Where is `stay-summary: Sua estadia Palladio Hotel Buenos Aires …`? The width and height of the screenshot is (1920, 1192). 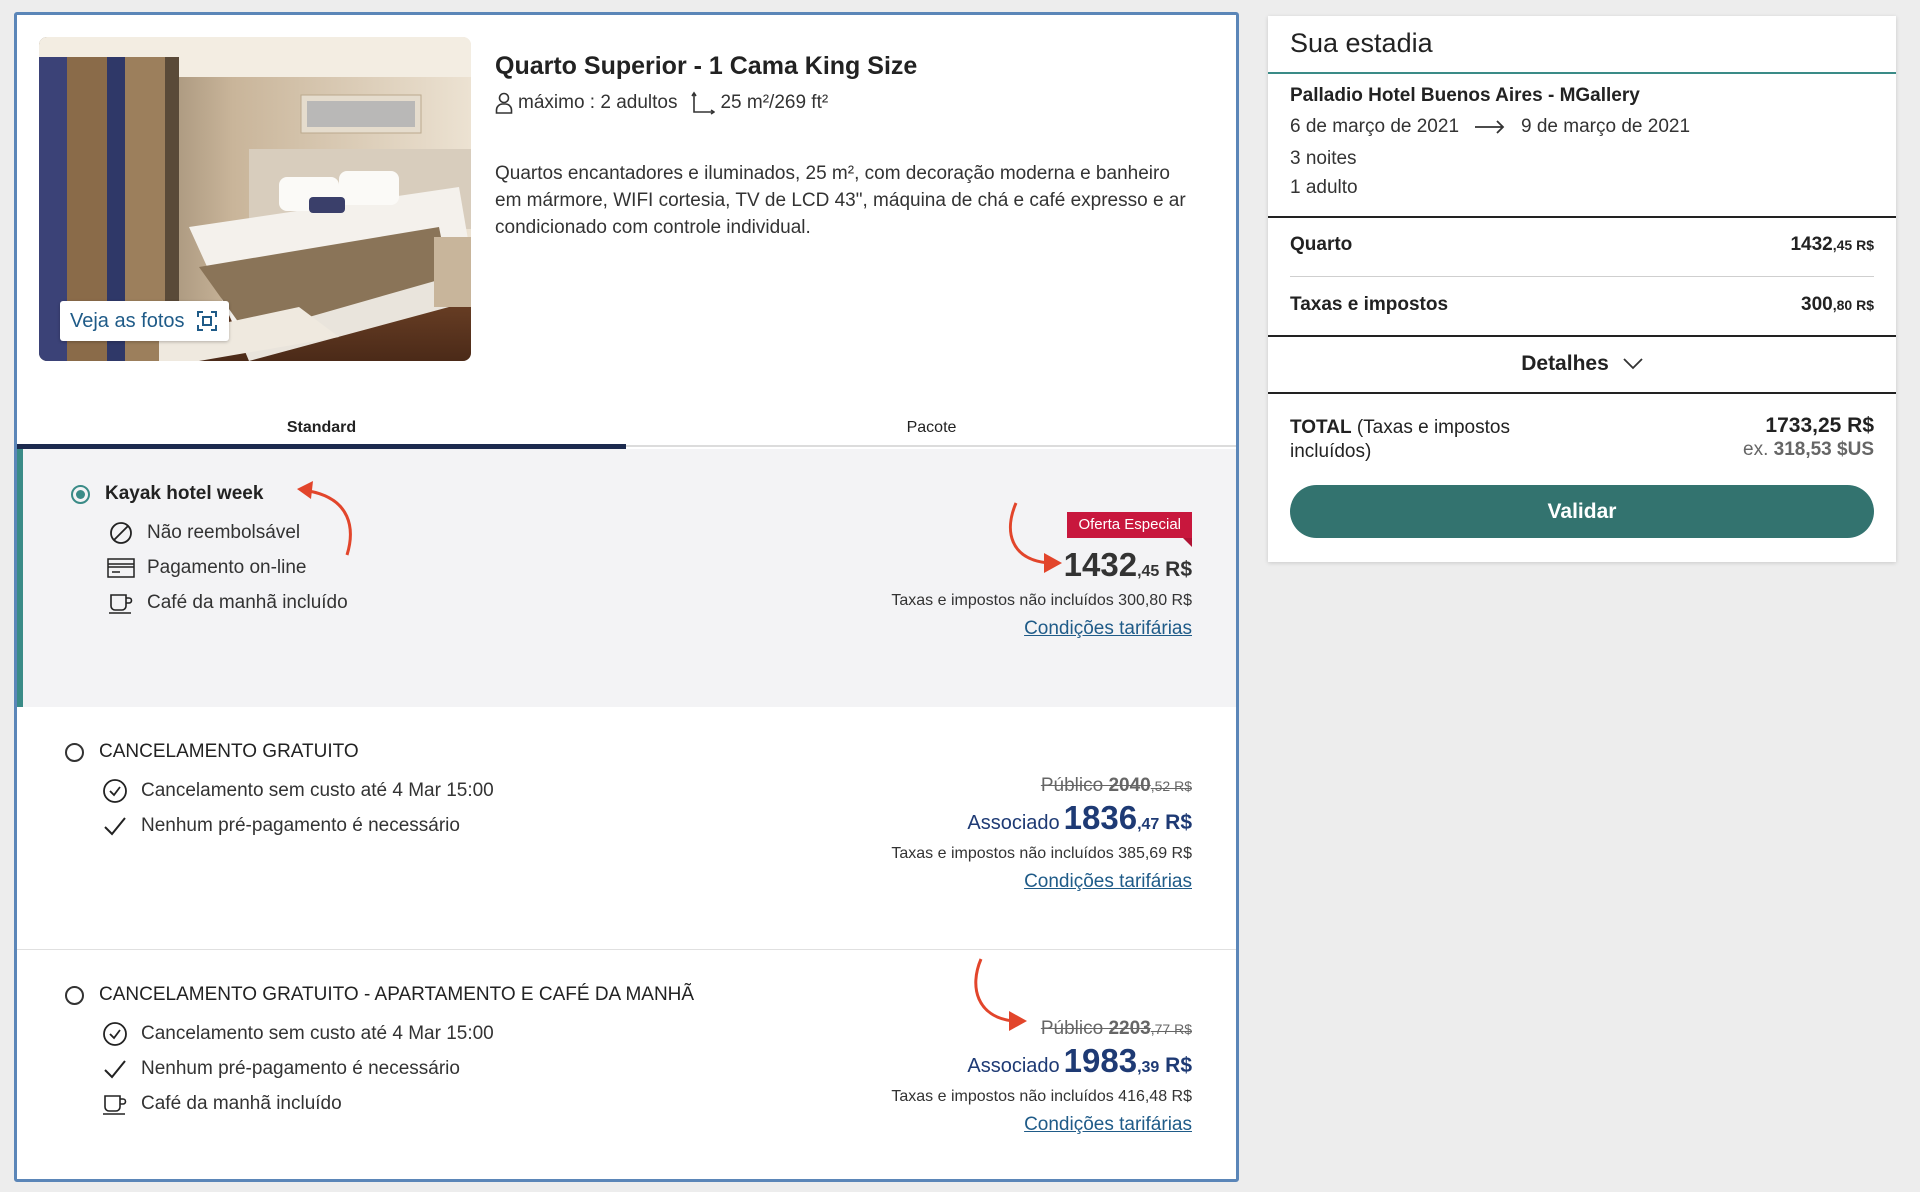
stay-summary: Sua estadia Palladio Hotel Buenos Aires … is located at coordinates (1582, 289).